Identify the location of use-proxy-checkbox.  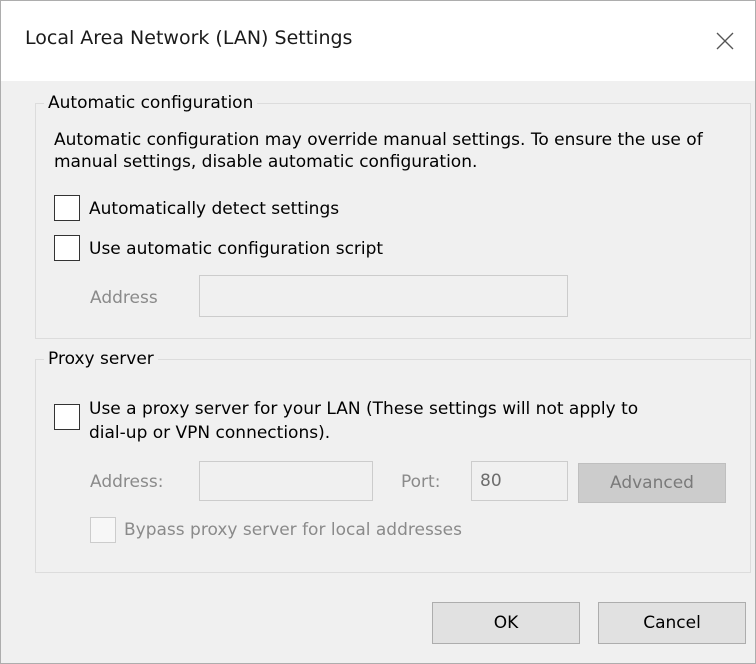
(67, 417).